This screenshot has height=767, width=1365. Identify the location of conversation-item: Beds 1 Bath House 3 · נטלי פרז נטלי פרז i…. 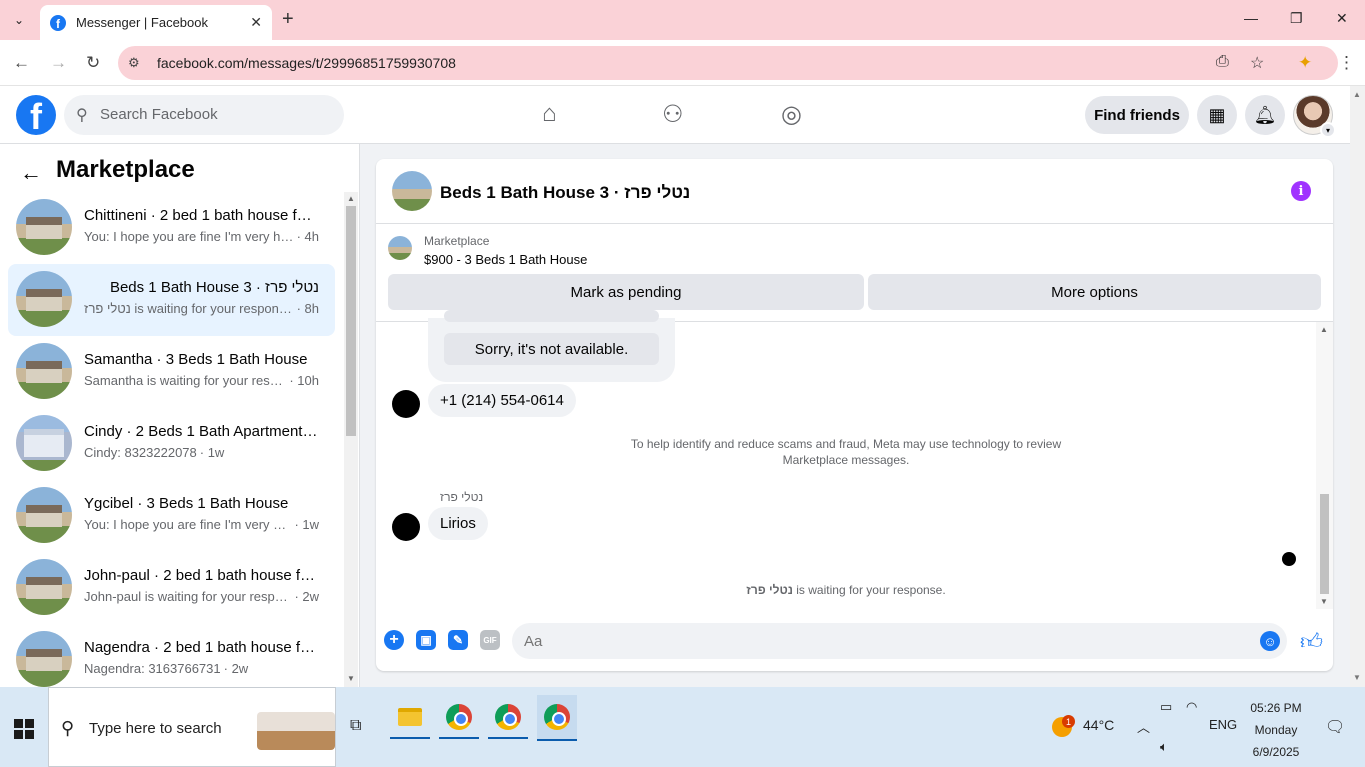
(171, 300).